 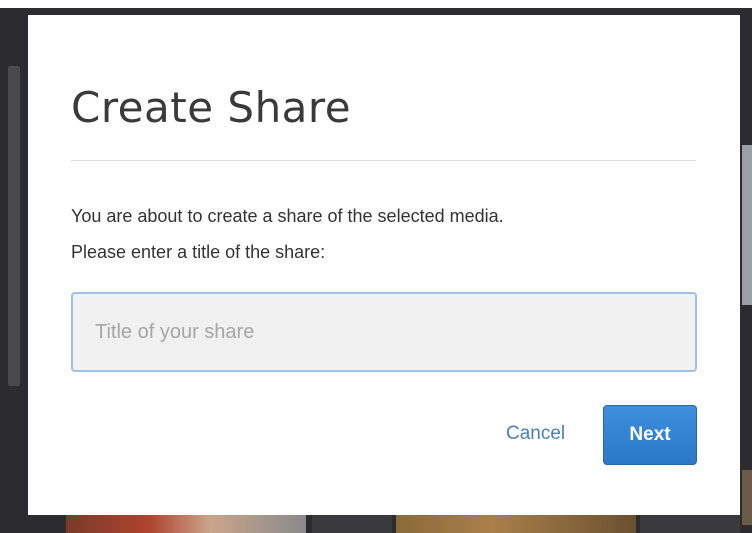 What do you see at coordinates (384, 332) in the screenshot?
I see `share-title-input` at bounding box center [384, 332].